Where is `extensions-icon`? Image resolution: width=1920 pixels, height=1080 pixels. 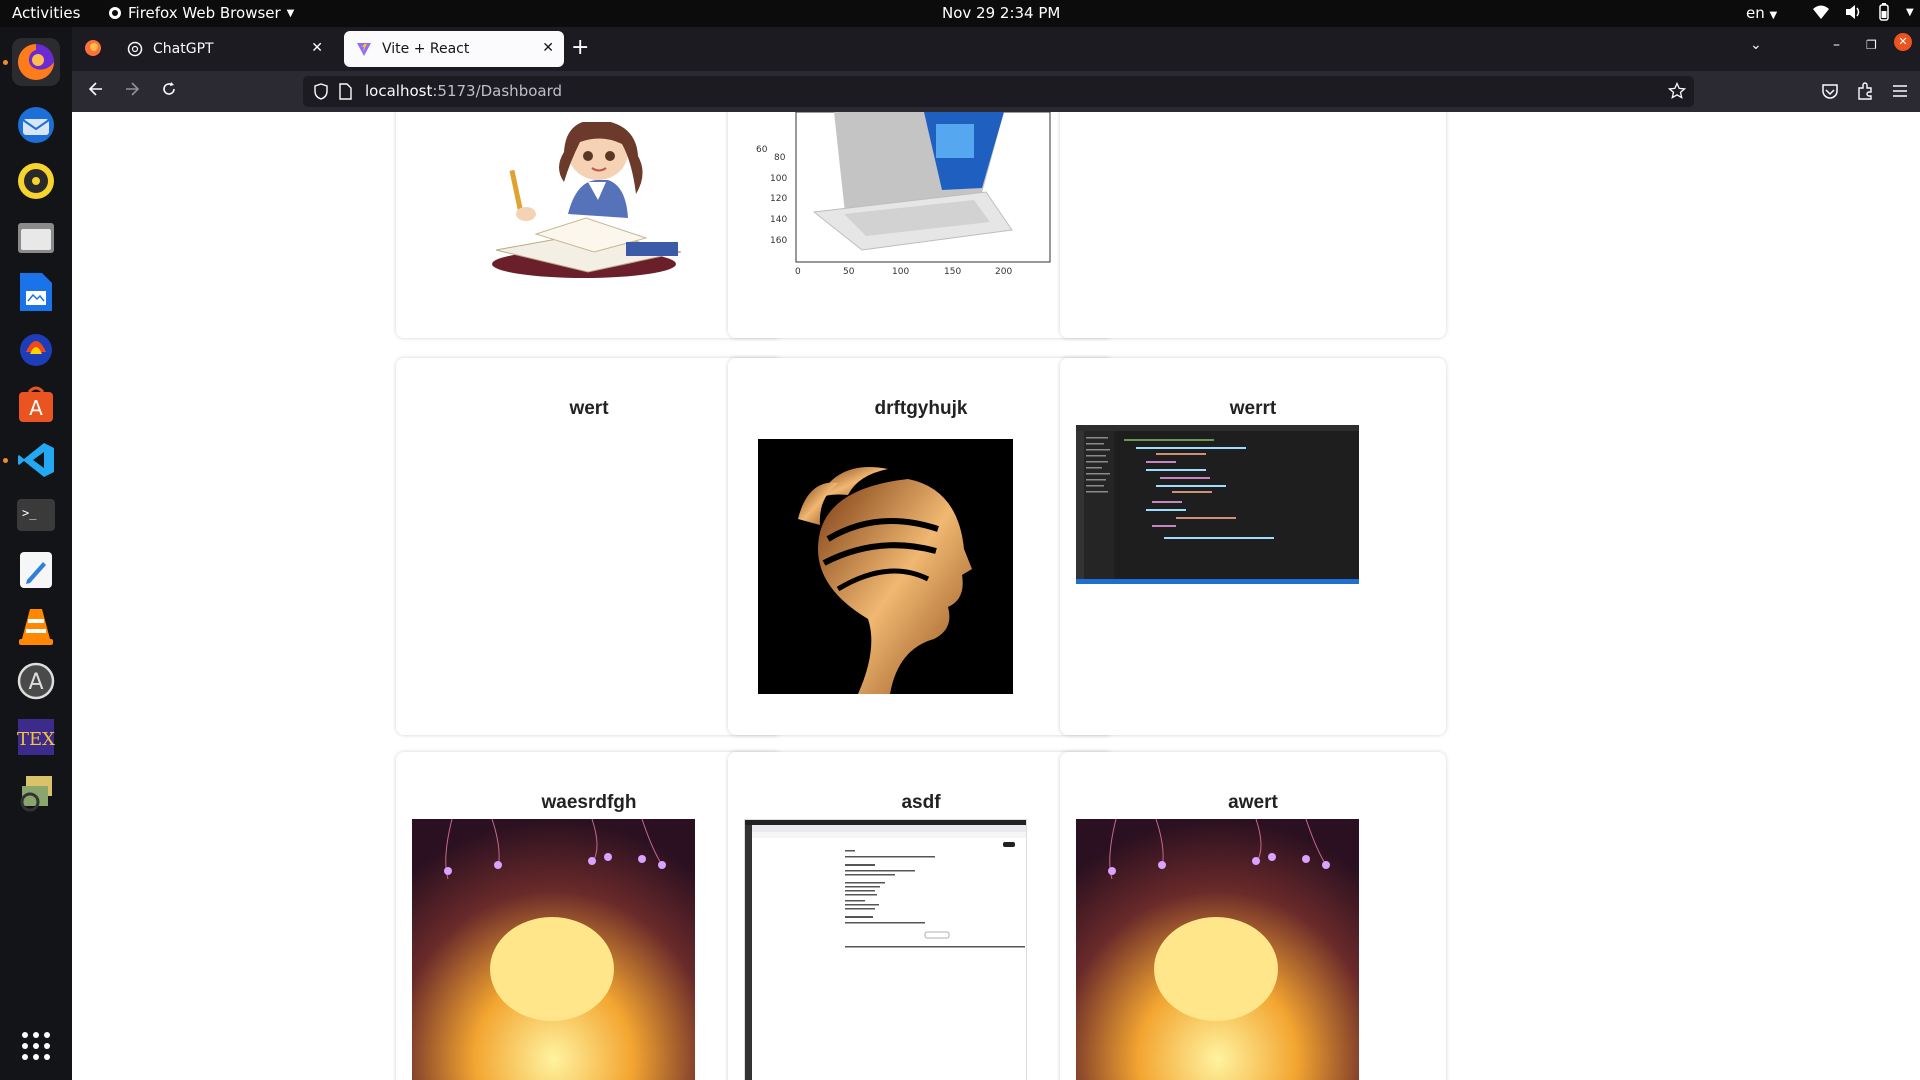
extensions-icon is located at coordinates (1865, 91).